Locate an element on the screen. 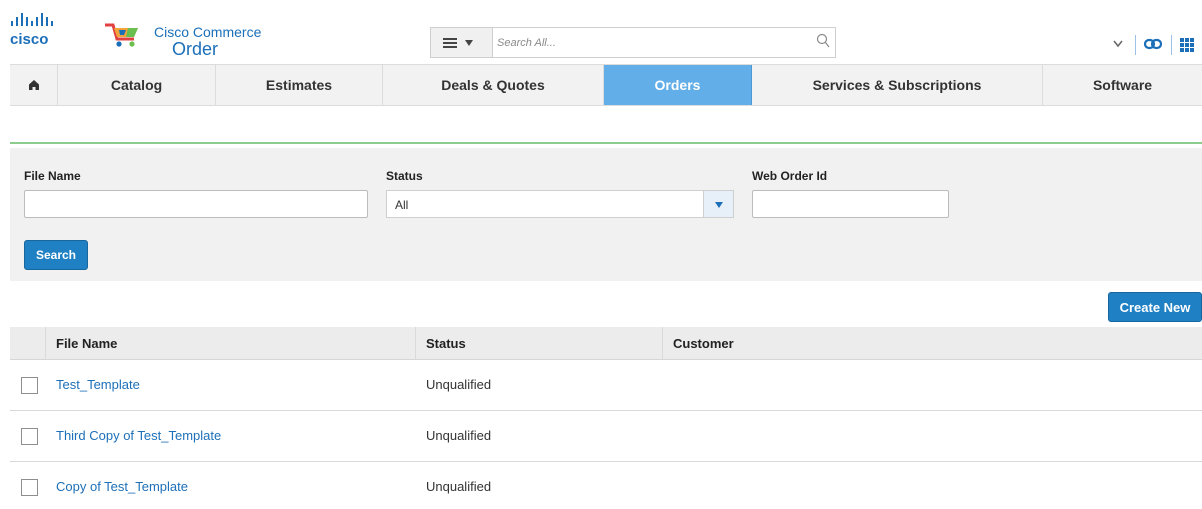 This screenshot has width=1202, height=509. app-name-bottom: Order is located at coordinates (195, 49).